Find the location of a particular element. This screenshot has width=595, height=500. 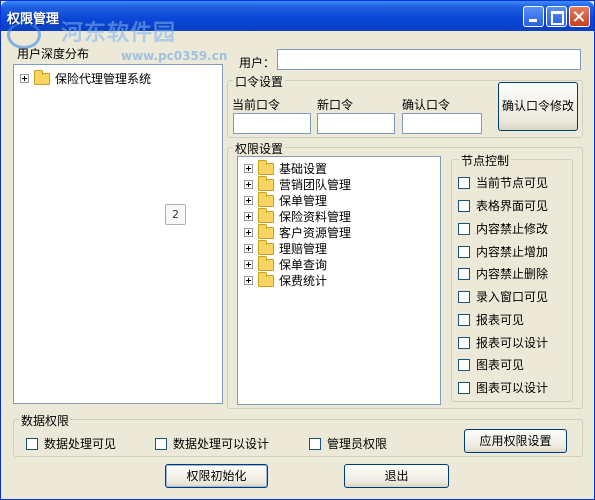

tree-item-insurance-system: 保险代理管理系统 is located at coordinates (86, 78).